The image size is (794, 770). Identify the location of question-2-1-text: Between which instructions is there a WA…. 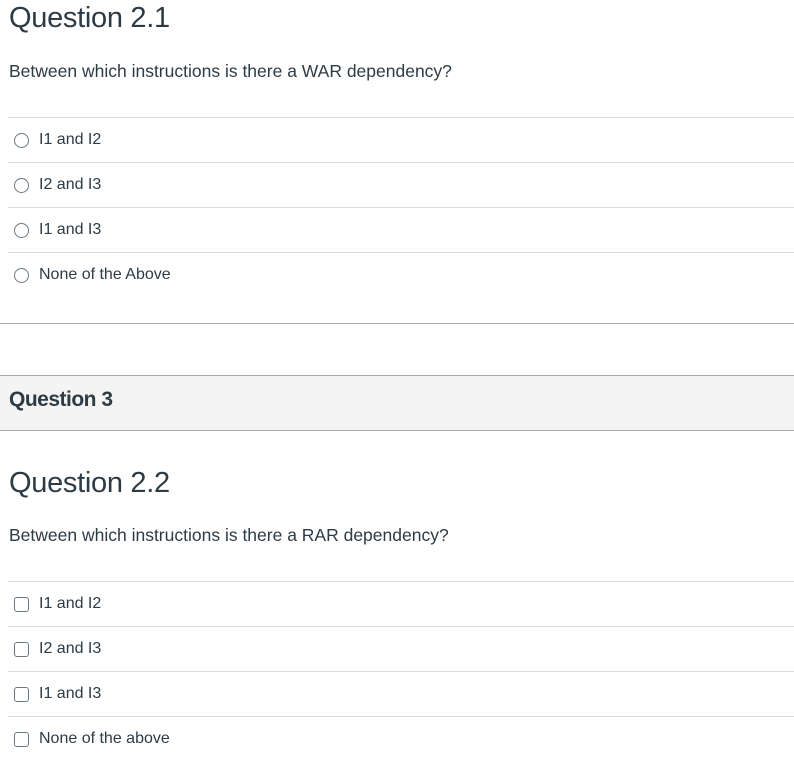
(230, 71).